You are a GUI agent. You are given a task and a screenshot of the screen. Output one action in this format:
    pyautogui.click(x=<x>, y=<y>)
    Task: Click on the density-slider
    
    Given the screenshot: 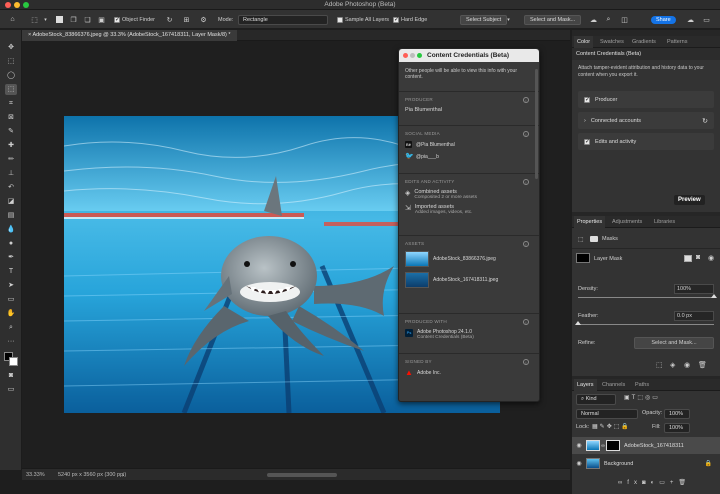 What is the action you would take?
    pyautogui.click(x=646, y=297)
    